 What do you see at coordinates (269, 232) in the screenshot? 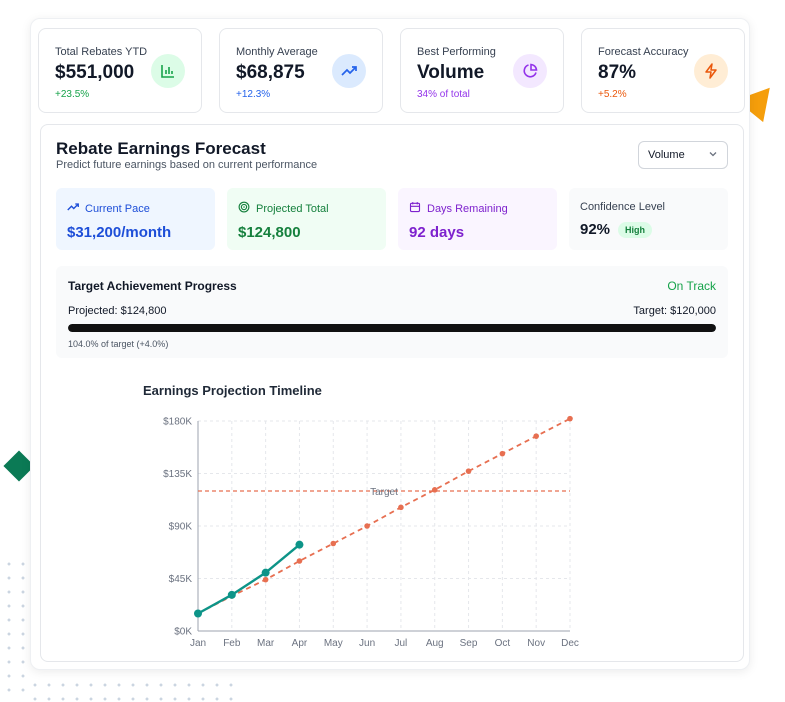
I see `metric-value: $124,800` at bounding box center [269, 232].